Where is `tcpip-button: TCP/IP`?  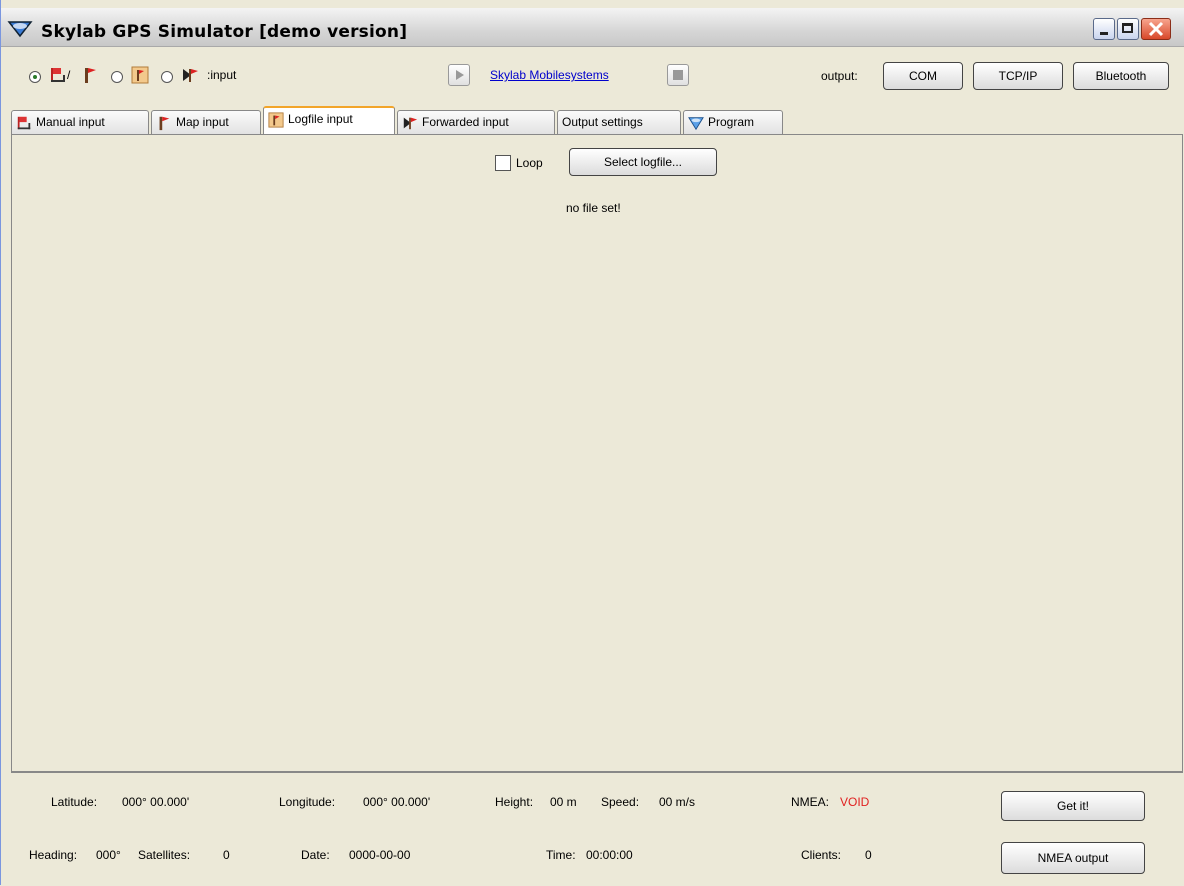 tcpip-button: TCP/IP is located at coordinates (1018, 76).